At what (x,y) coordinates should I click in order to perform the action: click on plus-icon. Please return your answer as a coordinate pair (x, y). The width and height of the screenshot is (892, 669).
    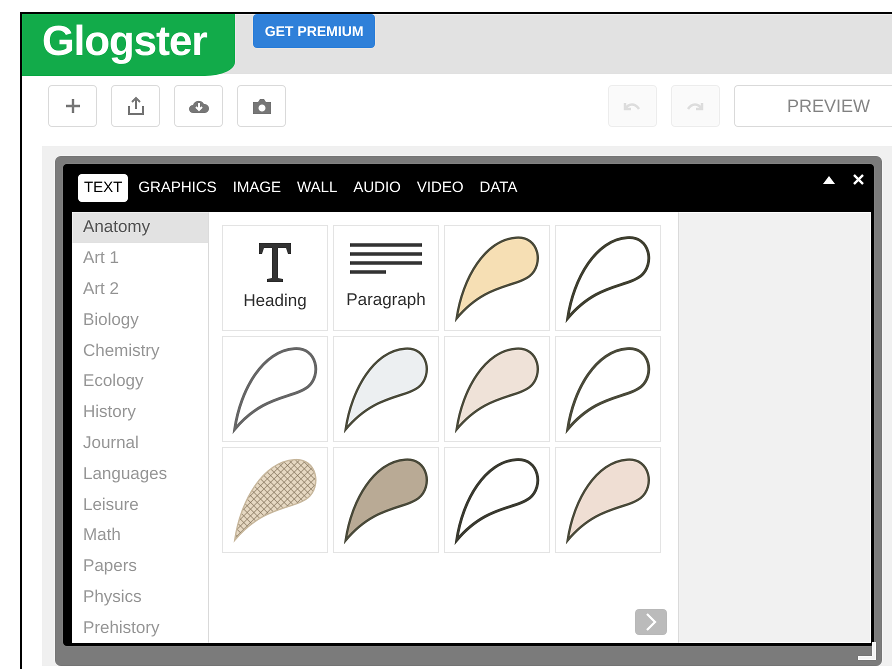
    Looking at the image, I should click on (72, 106).